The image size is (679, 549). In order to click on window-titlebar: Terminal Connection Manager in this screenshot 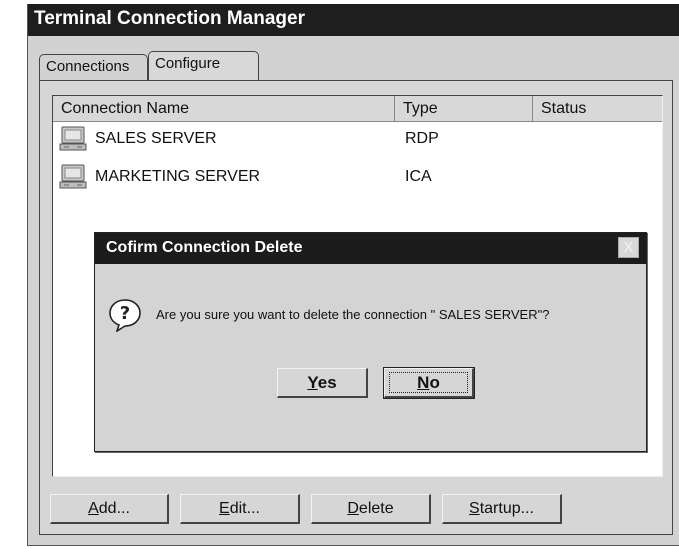, I will do `click(353, 20)`.